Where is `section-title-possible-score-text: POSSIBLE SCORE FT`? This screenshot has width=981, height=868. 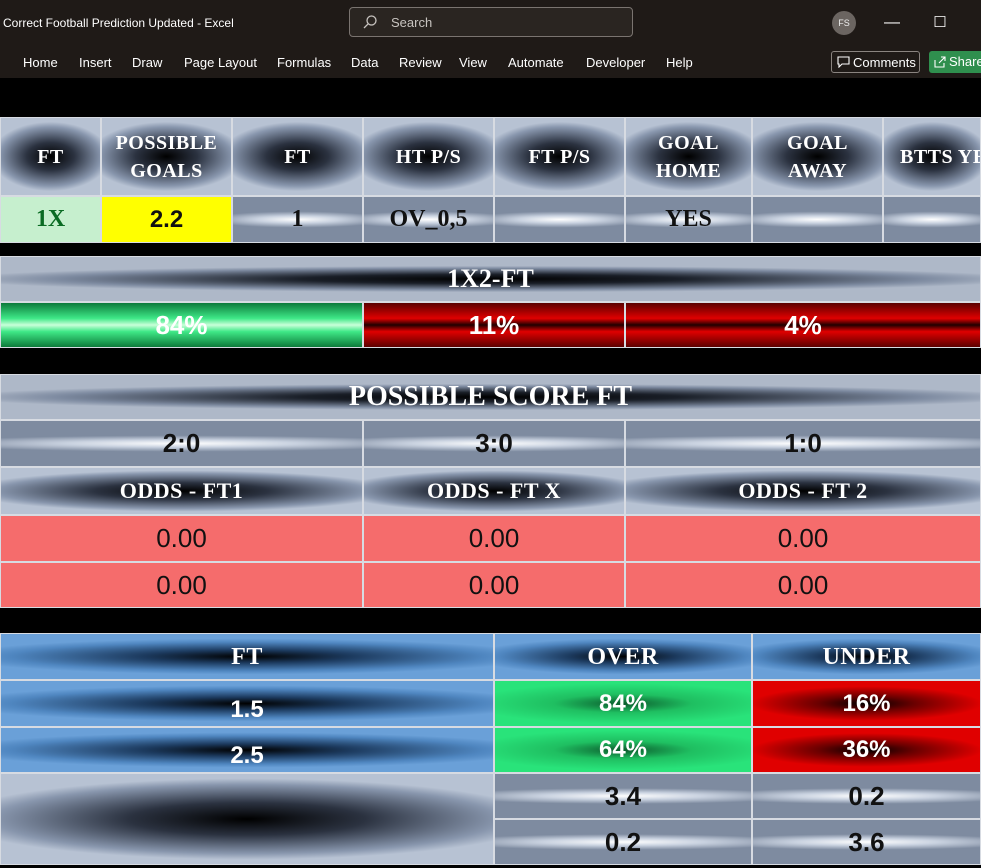
section-title-possible-score-text: POSSIBLE SCORE FT is located at coordinates (490, 396).